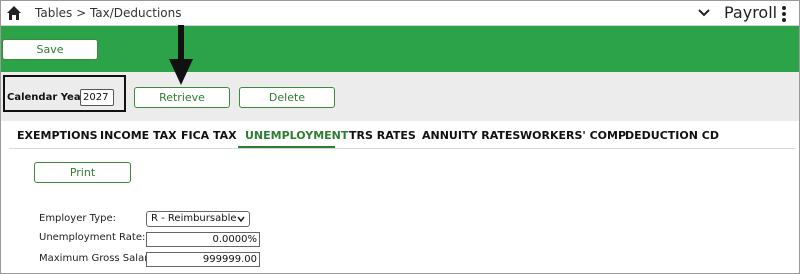 Image resolution: width=800 pixels, height=274 pixels. What do you see at coordinates (14, 13) in the screenshot?
I see `home-icon` at bounding box center [14, 13].